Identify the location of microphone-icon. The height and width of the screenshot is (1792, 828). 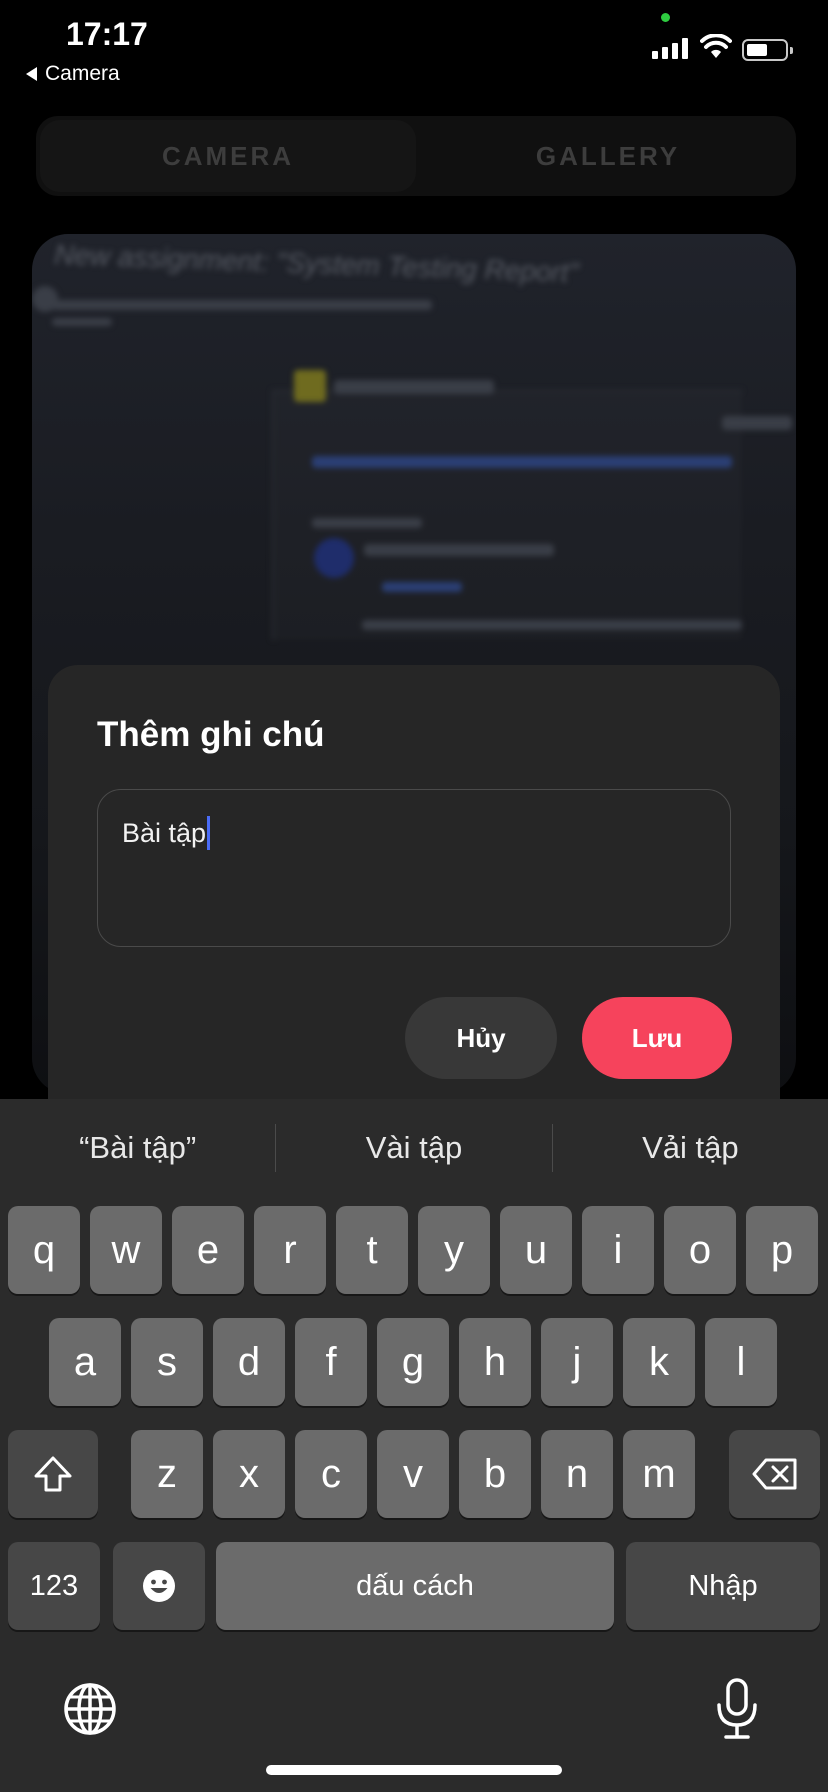
(737, 1709).